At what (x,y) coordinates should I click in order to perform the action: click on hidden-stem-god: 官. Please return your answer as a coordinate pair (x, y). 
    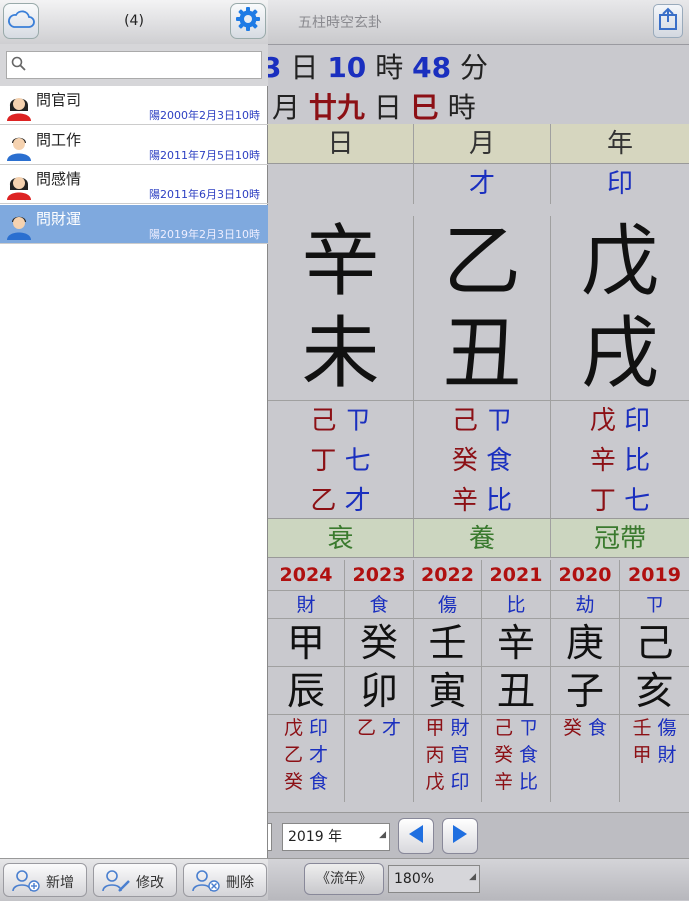
    Looking at the image, I should click on (460, 755).